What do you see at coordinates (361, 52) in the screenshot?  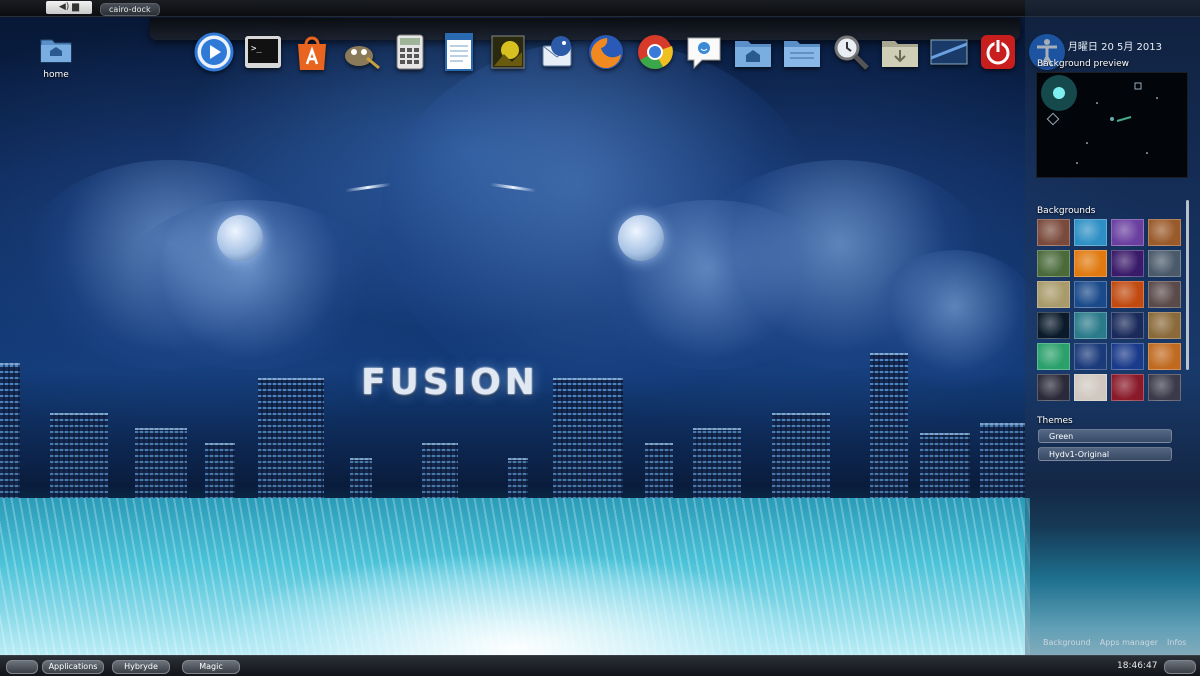 I see `gimp-icon` at bounding box center [361, 52].